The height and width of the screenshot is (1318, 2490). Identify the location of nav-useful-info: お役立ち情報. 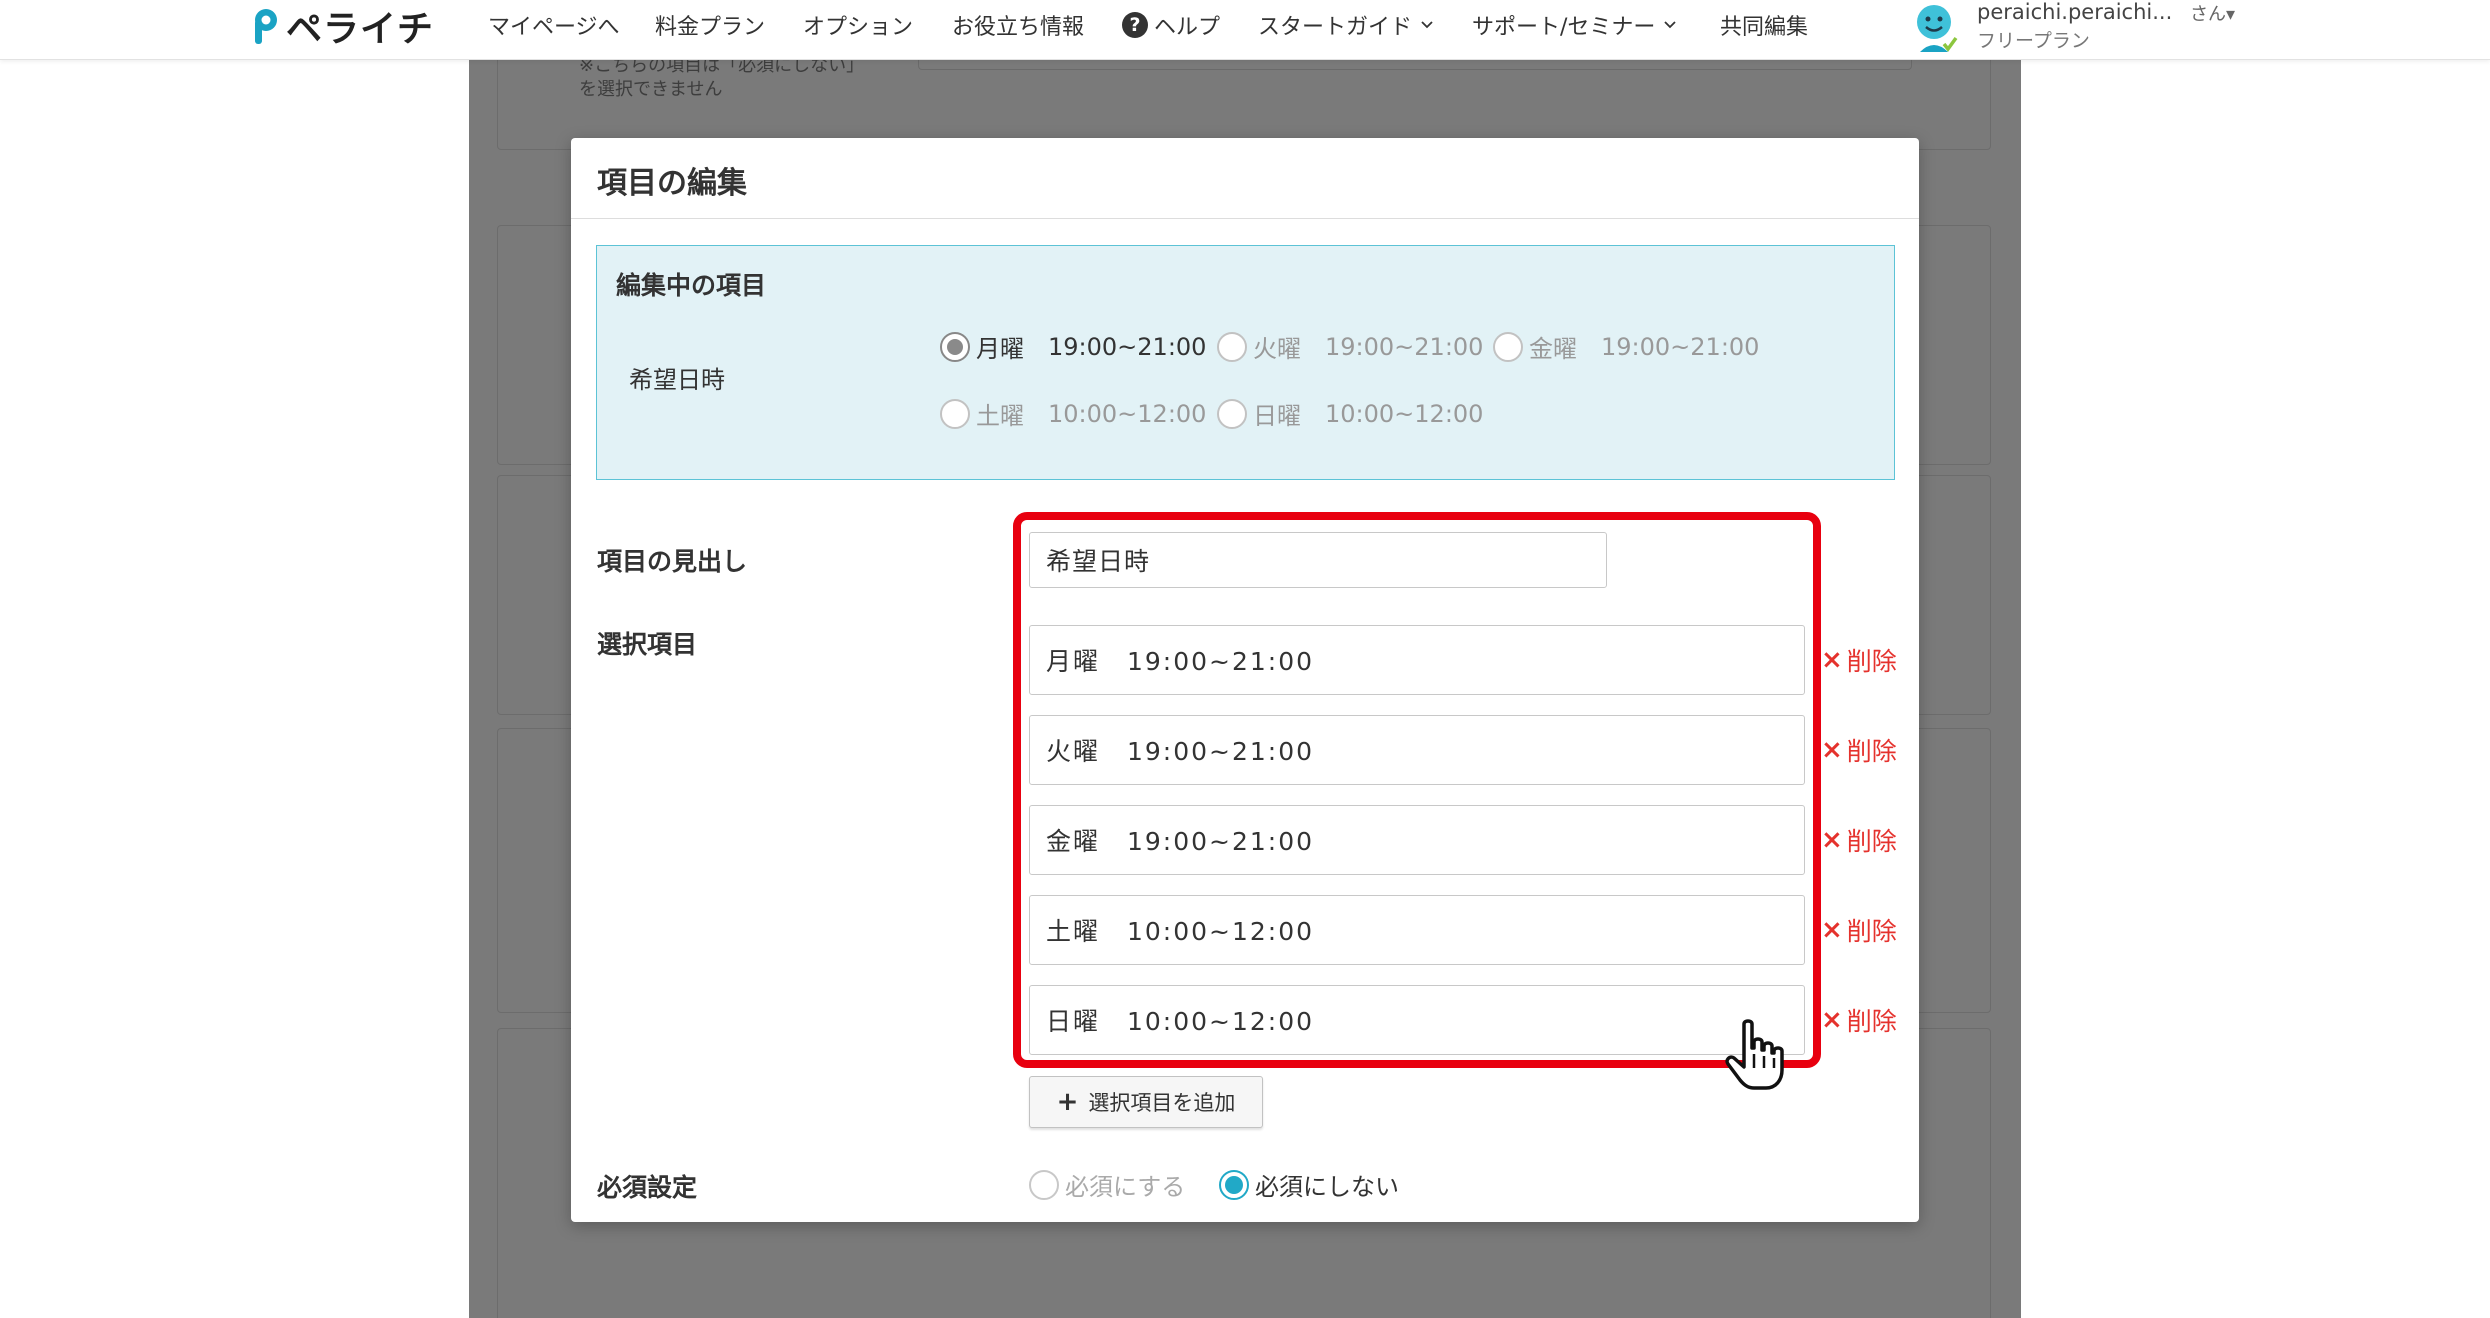
(1018, 25).